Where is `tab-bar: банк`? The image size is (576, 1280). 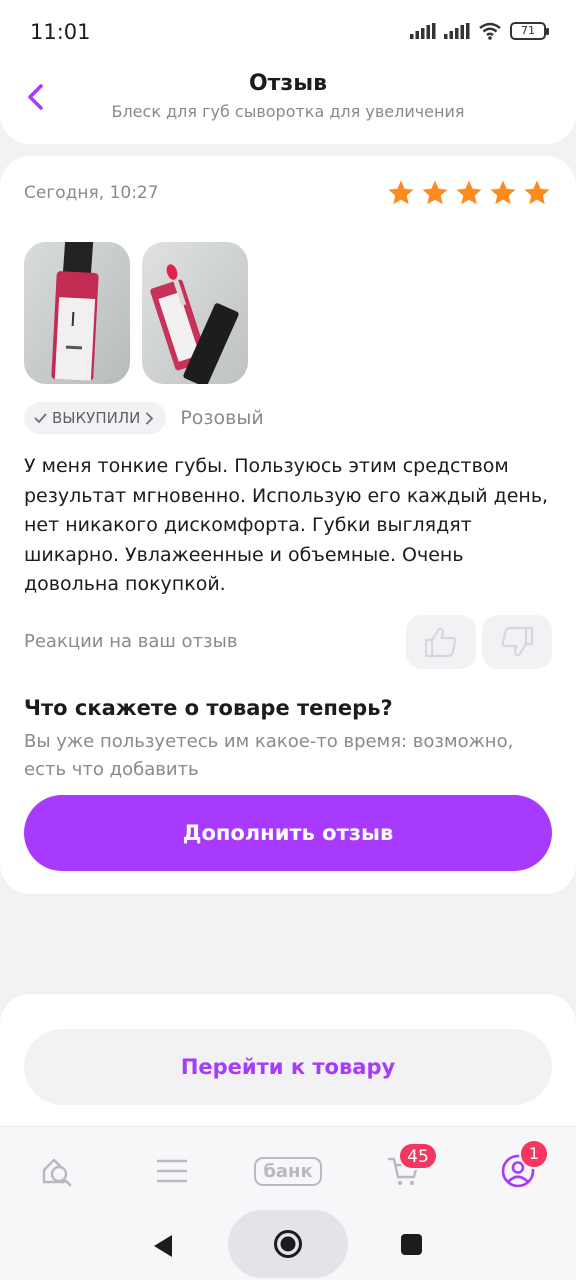 tab-bar: банк is located at coordinates (288, 1171).